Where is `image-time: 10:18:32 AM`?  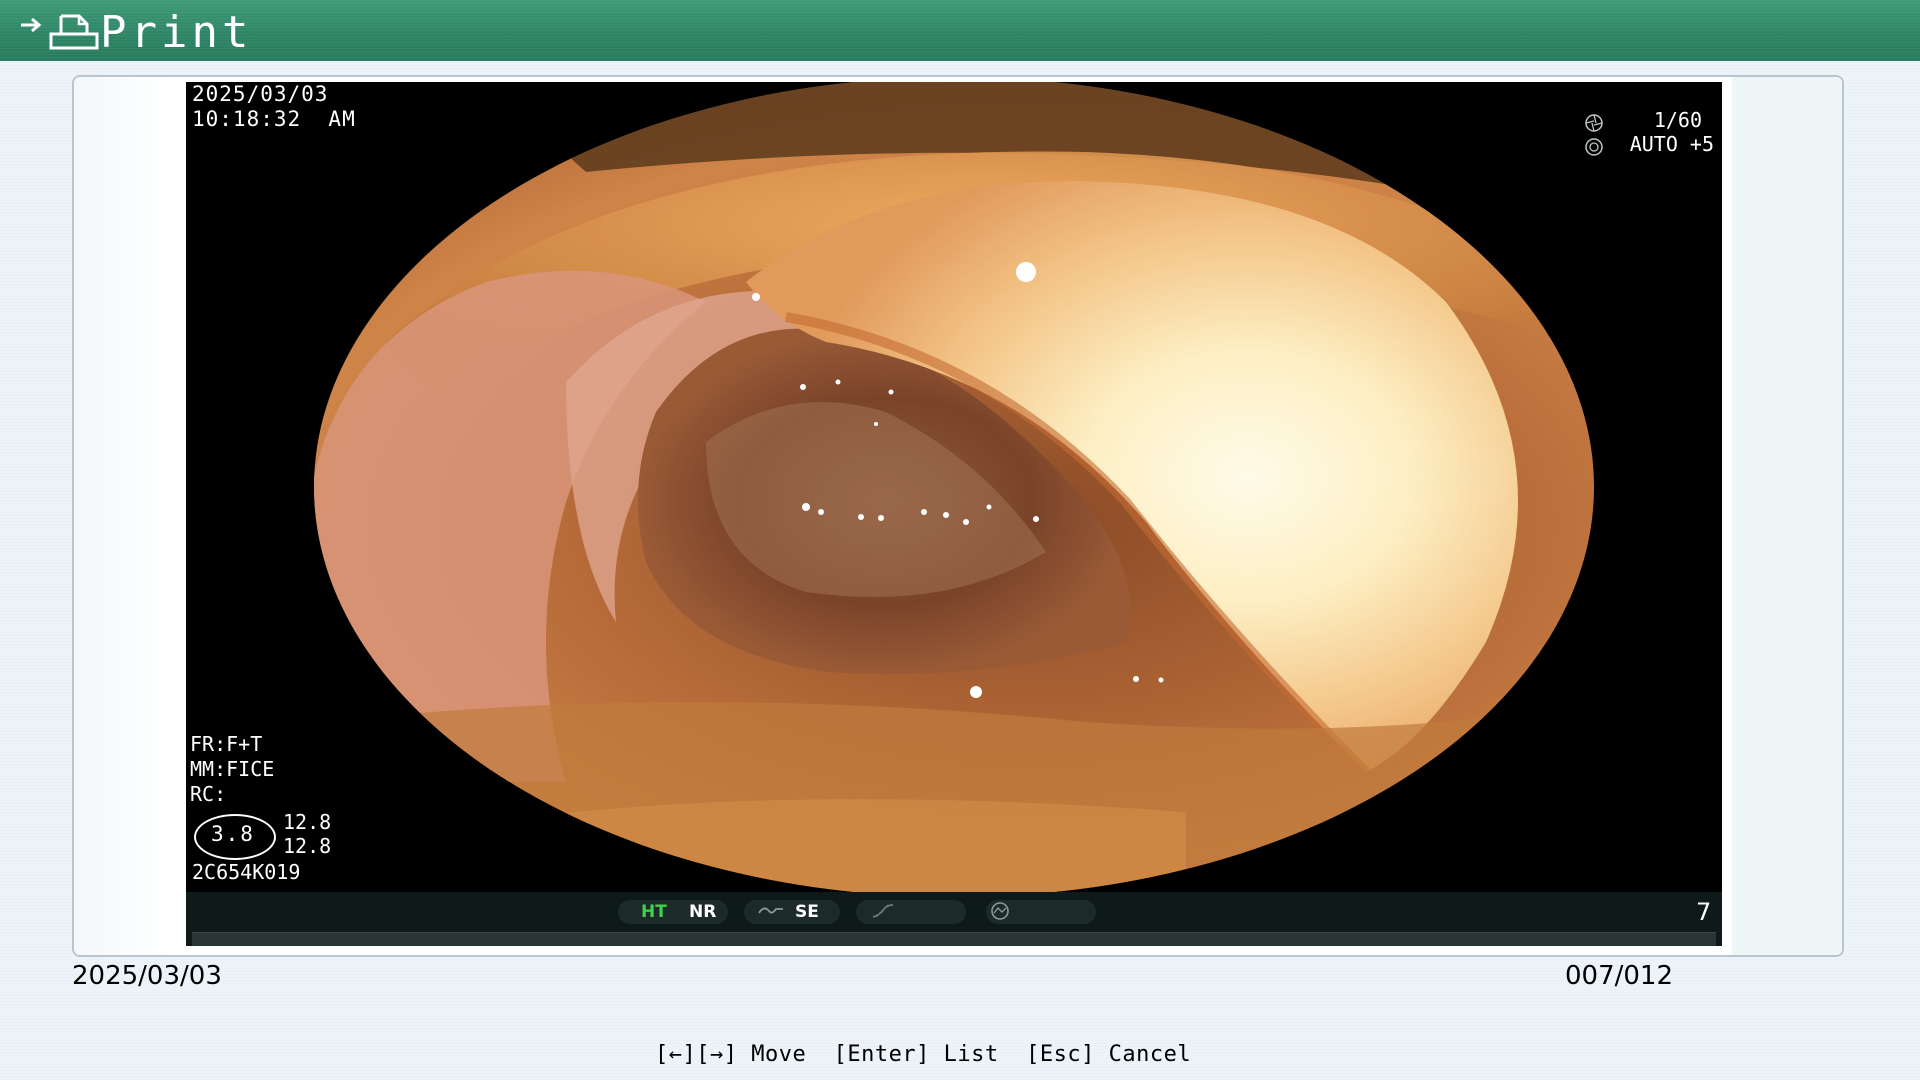
image-time: 10:18:32 AM is located at coordinates (274, 119).